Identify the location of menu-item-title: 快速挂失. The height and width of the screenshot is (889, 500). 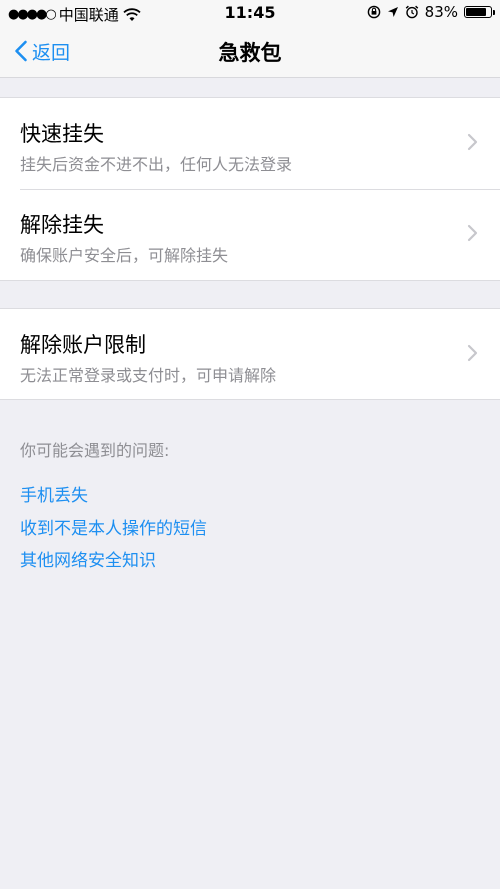
(62, 134).